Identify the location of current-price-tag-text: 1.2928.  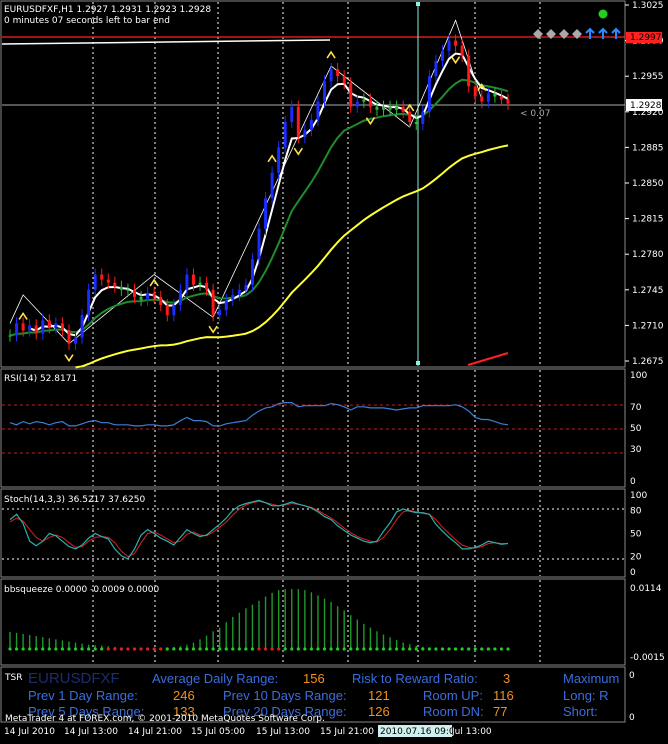
(646, 106).